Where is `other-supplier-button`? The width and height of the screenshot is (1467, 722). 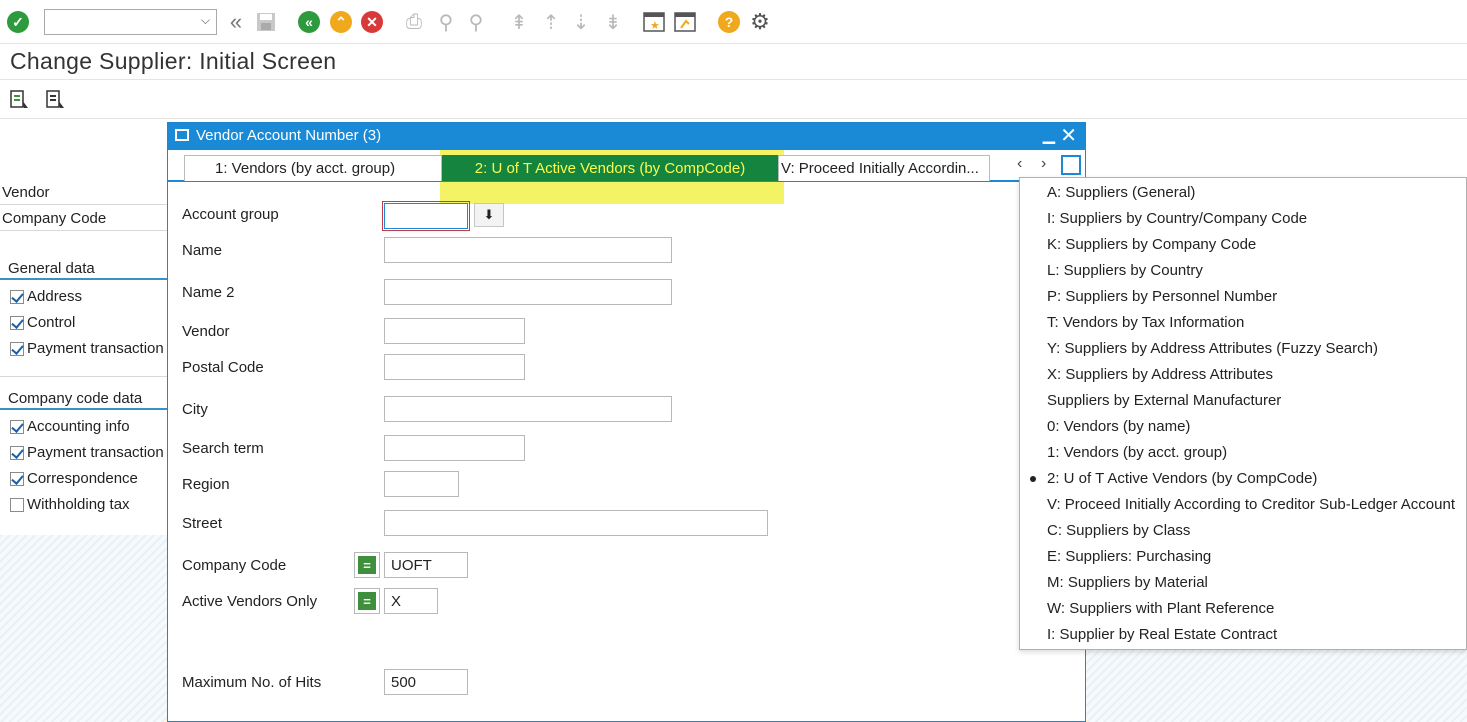 other-supplier-button is located at coordinates (20, 100).